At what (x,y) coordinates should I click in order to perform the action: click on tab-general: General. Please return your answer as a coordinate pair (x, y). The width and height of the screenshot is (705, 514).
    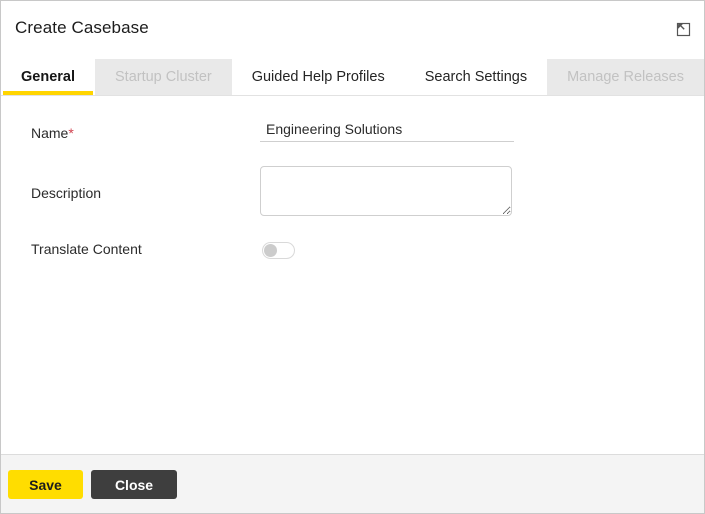
    Looking at the image, I should click on (48, 77).